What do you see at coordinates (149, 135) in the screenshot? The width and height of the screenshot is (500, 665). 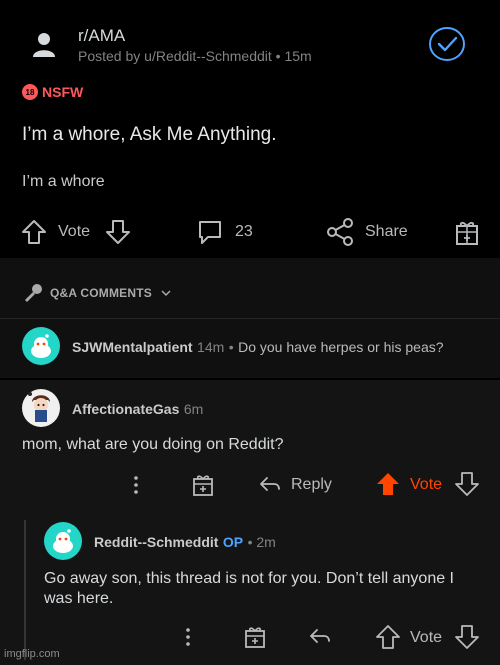 I see `post-title: I’m a whore, Ask Me Anything.` at bounding box center [149, 135].